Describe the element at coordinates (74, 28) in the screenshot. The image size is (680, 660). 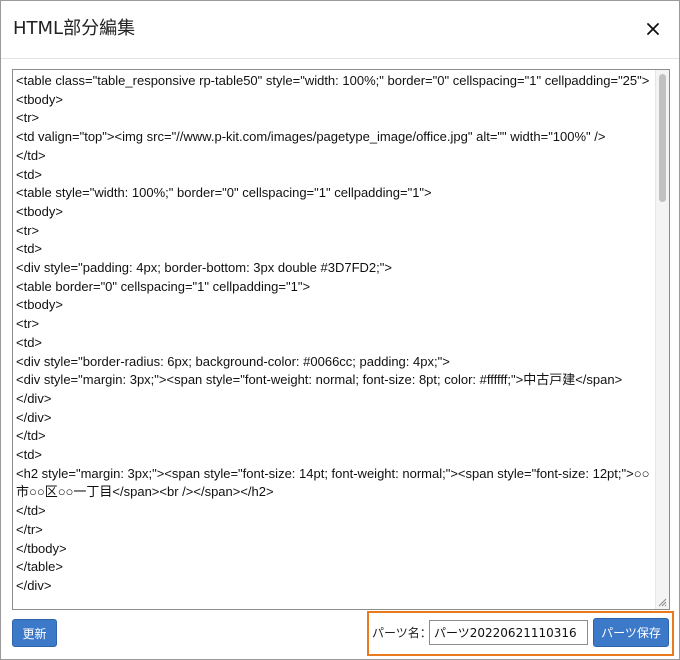
I see `dialog-title: HTML部分編集` at that location.